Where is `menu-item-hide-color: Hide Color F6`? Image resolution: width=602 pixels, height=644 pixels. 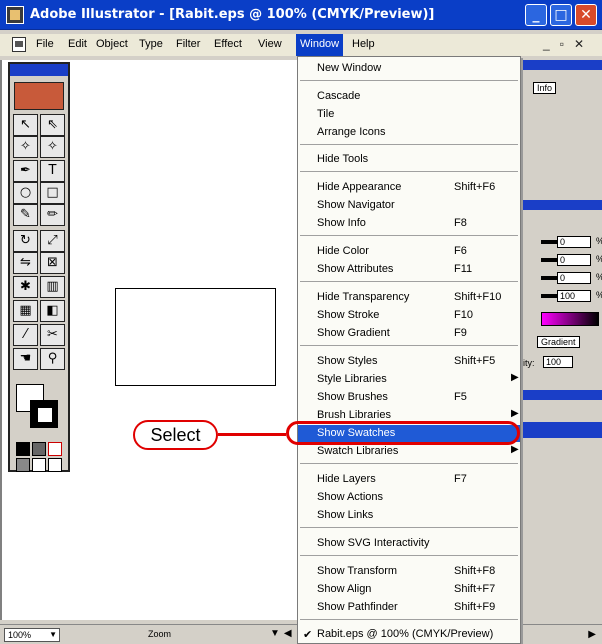
menu-item-hide-color: Hide Color F6 is located at coordinates (409, 251).